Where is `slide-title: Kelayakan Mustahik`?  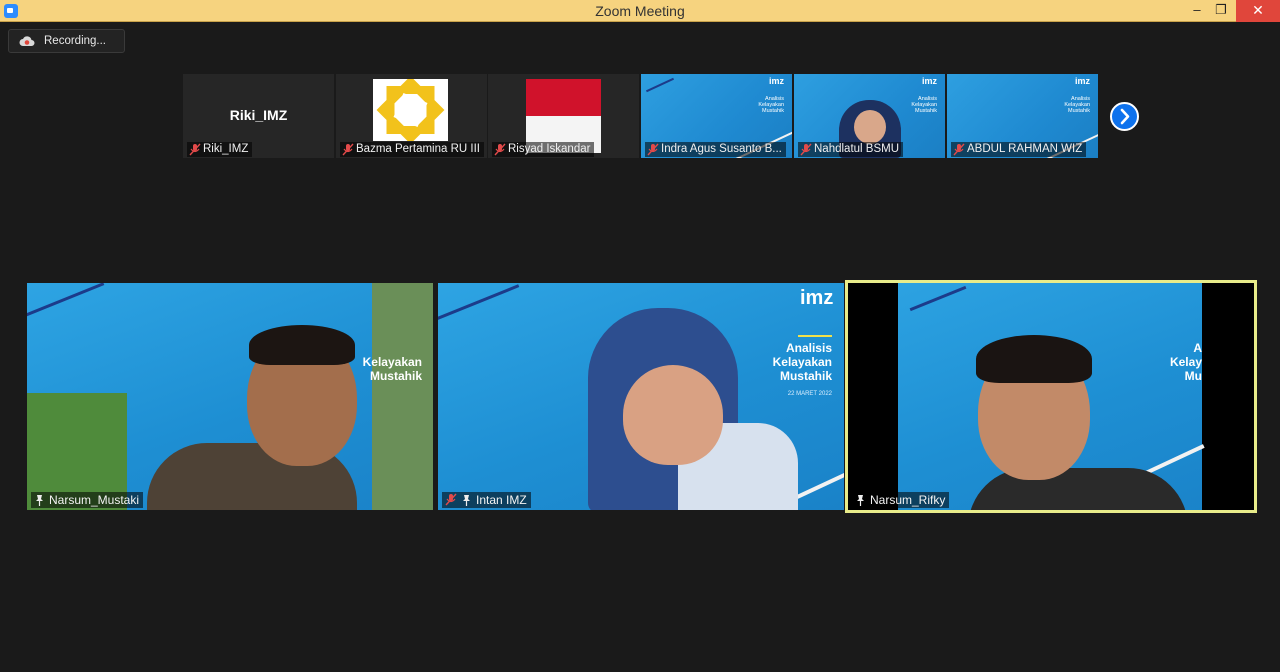
slide-title: Kelayakan Mustahik is located at coordinates (392, 369).